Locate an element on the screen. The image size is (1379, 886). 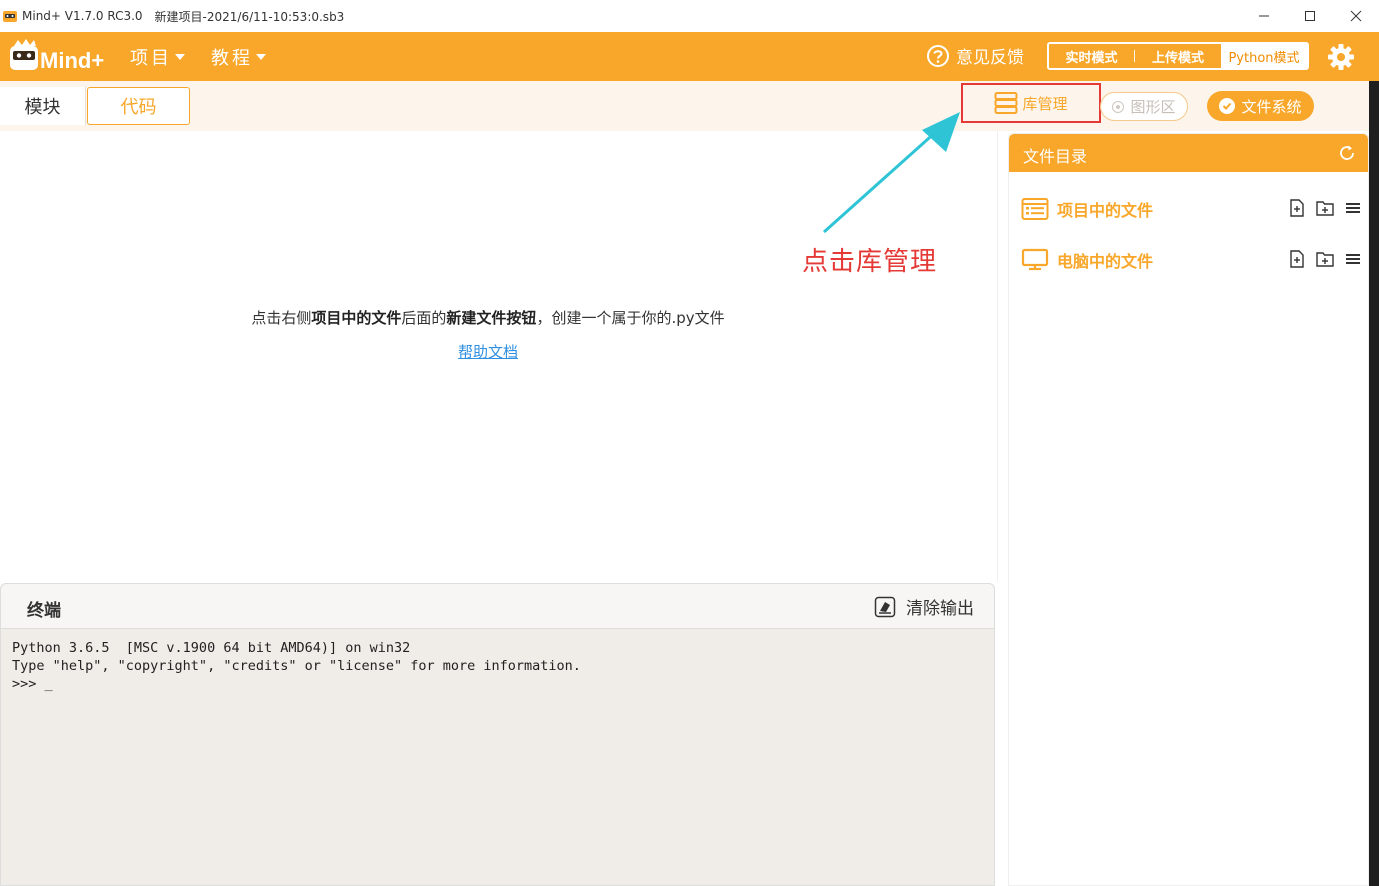
computer-files-row: 电脑中的文件 is located at coordinates (1191, 260).